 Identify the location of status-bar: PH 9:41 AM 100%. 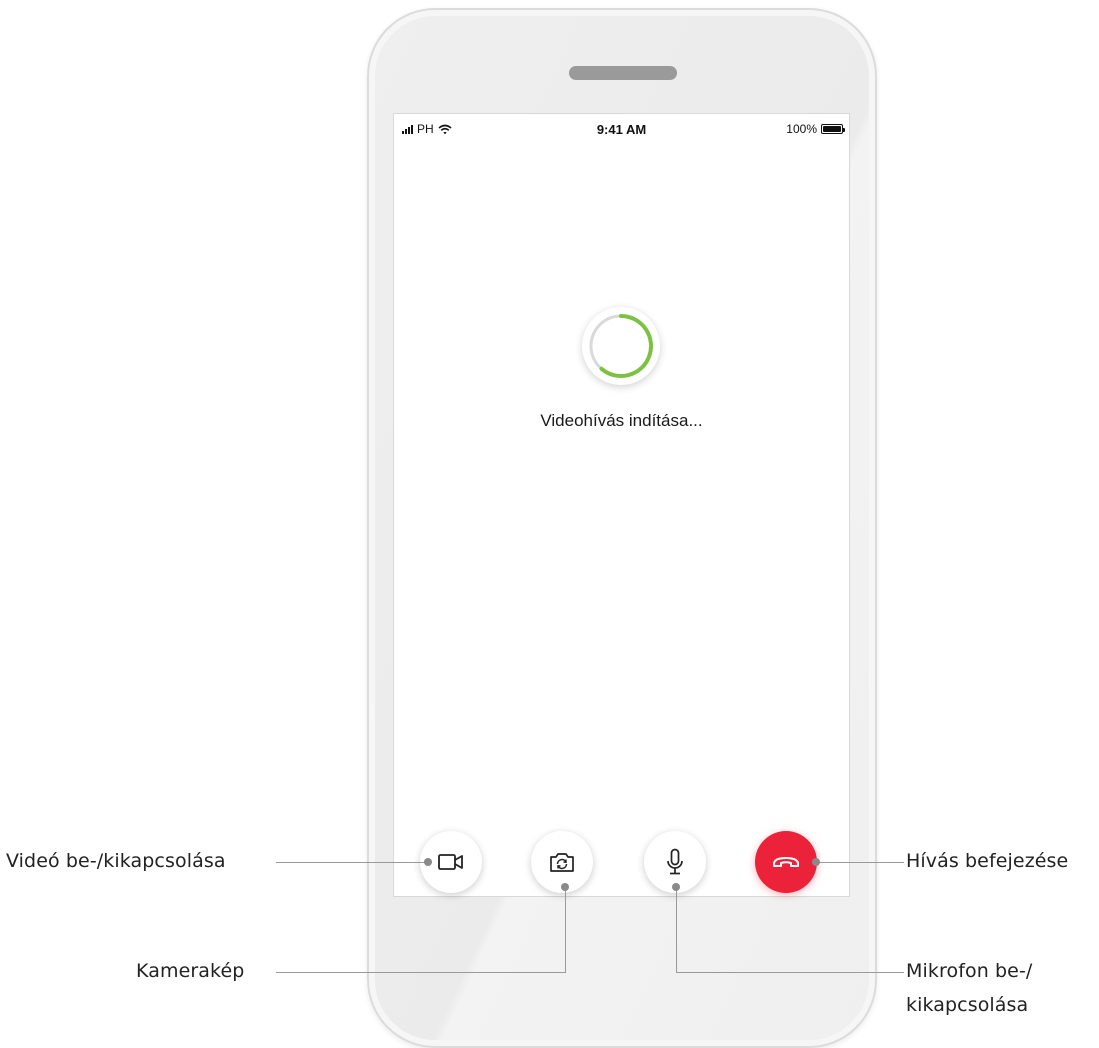
(621, 126).